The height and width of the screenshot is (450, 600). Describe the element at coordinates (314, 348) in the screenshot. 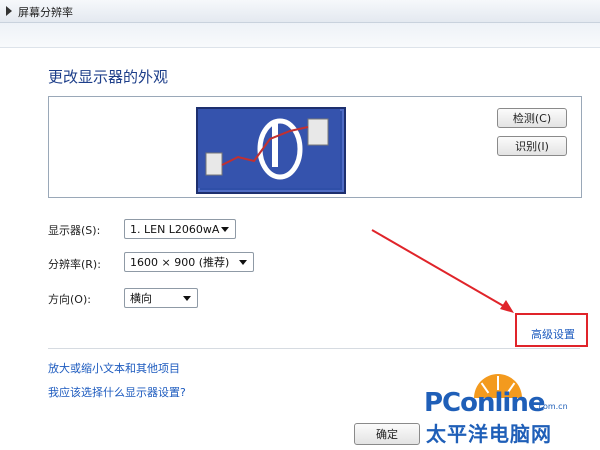

I see `divider` at that location.